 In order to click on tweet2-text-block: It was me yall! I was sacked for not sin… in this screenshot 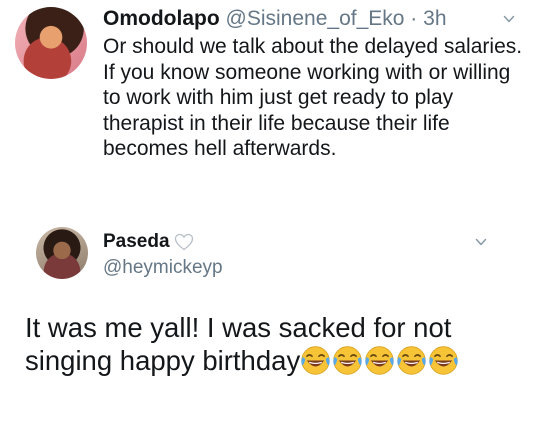, I will do `click(280, 344)`.